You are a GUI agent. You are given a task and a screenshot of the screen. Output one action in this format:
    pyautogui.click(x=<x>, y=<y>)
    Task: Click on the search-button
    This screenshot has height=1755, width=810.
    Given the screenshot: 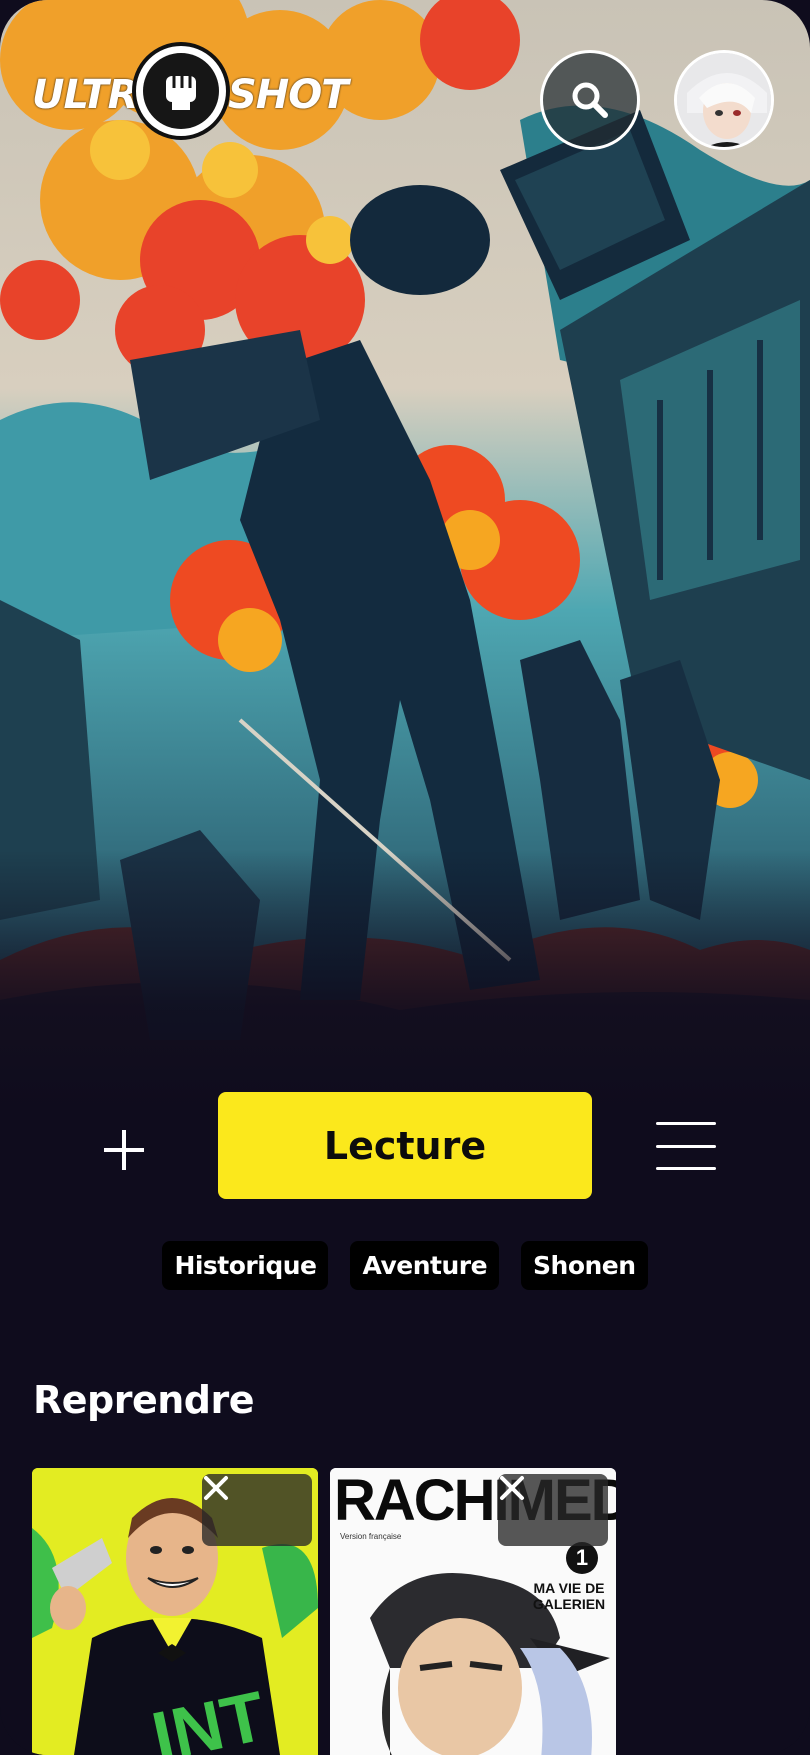 What is the action you would take?
    pyautogui.click(x=590, y=100)
    